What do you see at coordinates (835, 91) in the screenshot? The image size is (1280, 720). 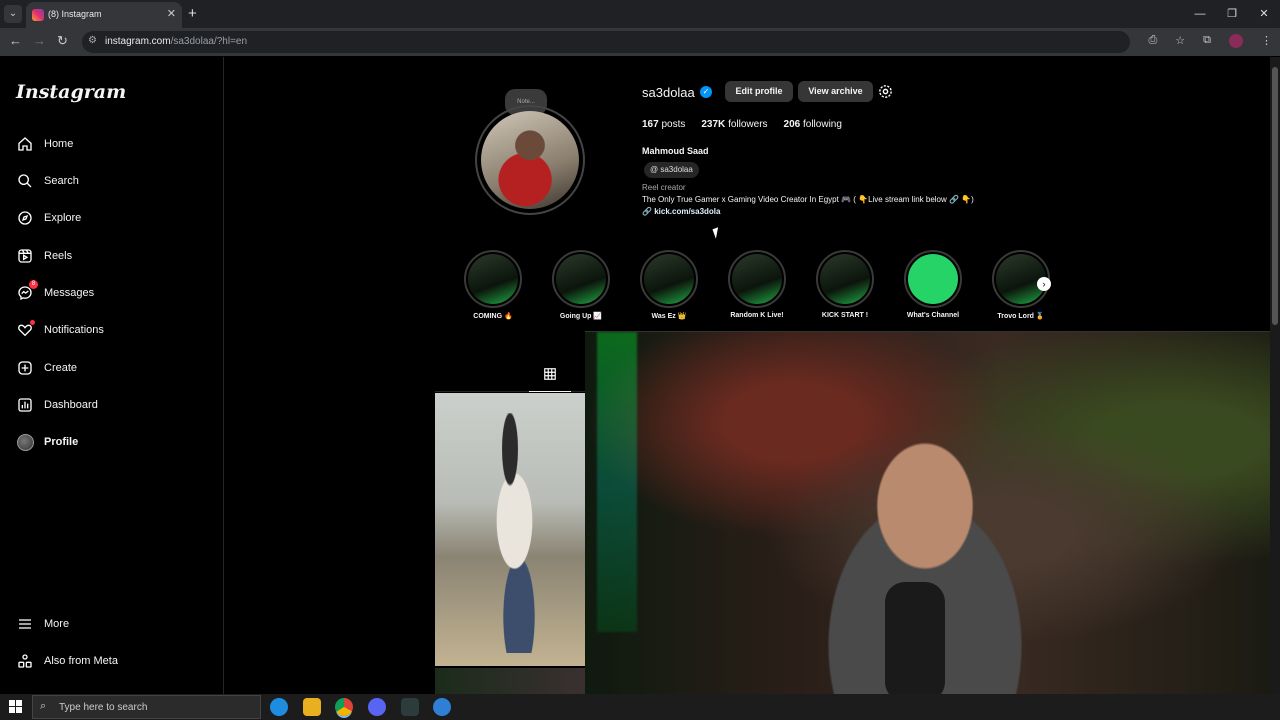 I see `view-archive-button: View archive` at bounding box center [835, 91].